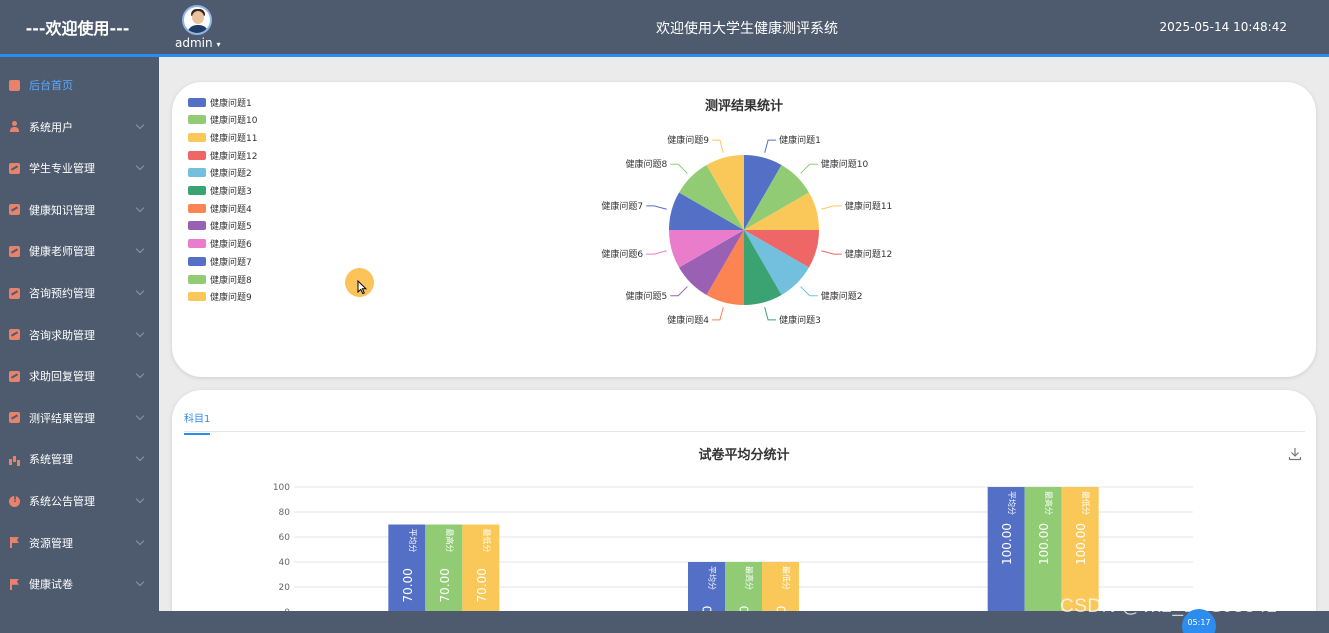 This screenshot has width=1329, height=633. Describe the element at coordinates (62, 210) in the screenshot. I see `sidebar-item-label: 健康知识管理` at that location.